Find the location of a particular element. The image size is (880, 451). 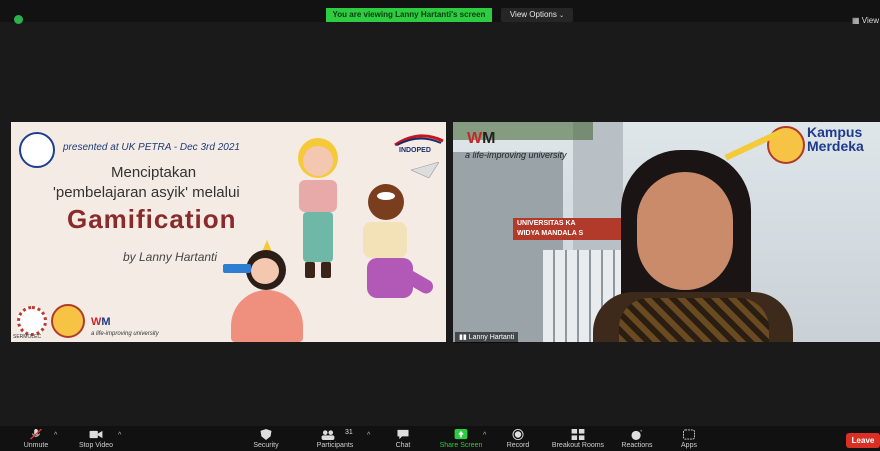

participants-button: 31 Participants is located at coordinates (335, 438).